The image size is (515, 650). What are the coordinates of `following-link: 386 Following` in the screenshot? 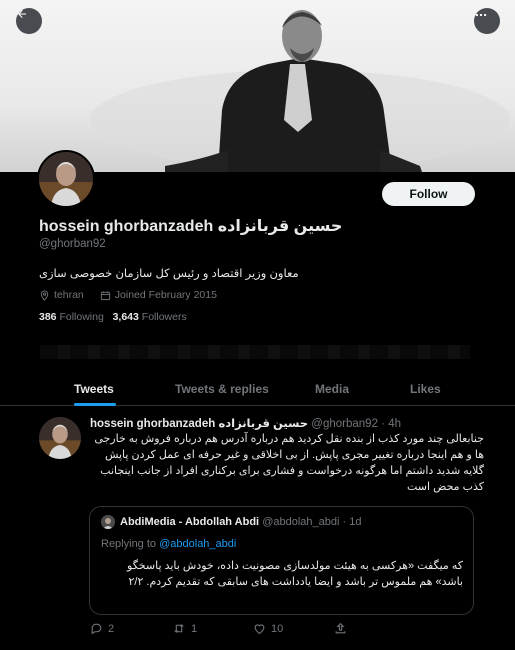 It's located at (71, 317).